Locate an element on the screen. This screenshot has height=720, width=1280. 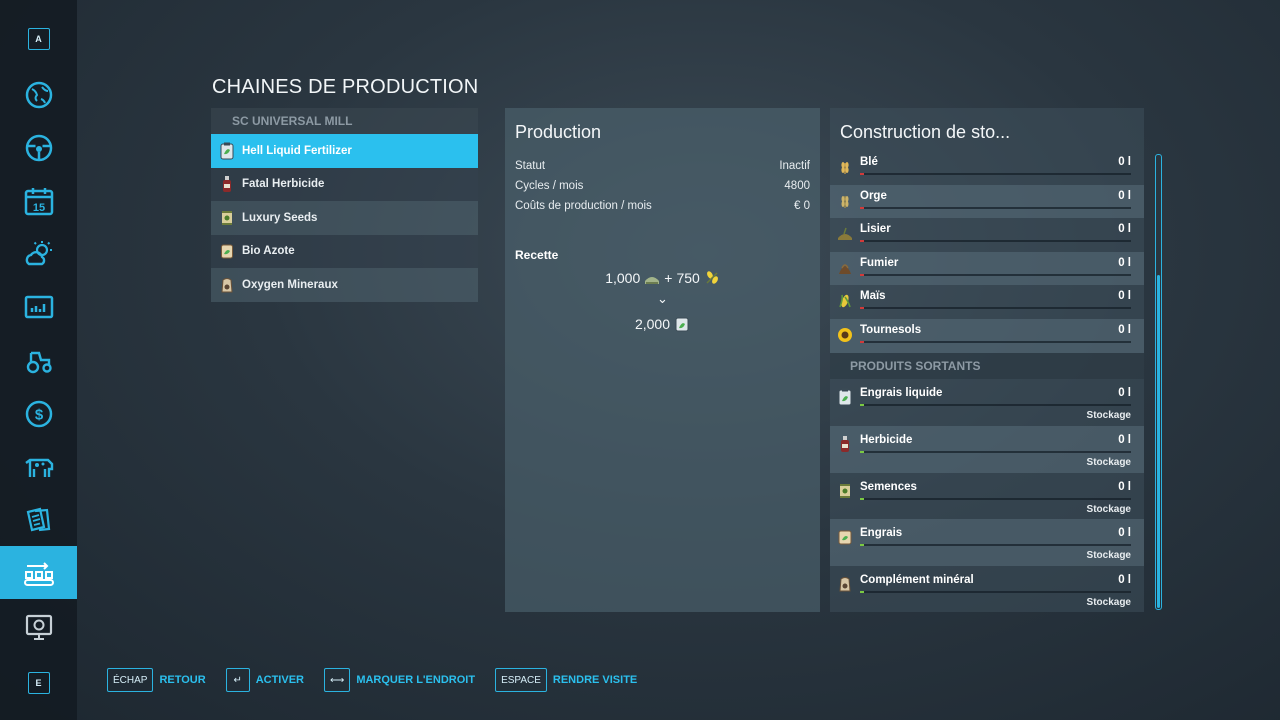
chain-item-bio-azote: Bio Azote is located at coordinates (344, 251).